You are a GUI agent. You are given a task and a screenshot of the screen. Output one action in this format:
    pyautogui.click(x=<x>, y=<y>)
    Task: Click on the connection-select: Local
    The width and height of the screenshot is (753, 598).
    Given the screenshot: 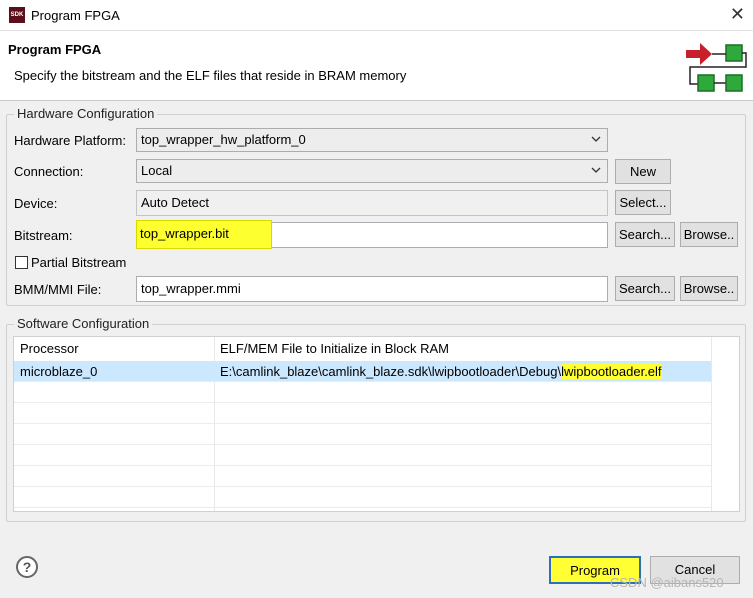 What is the action you would take?
    pyautogui.click(x=372, y=171)
    